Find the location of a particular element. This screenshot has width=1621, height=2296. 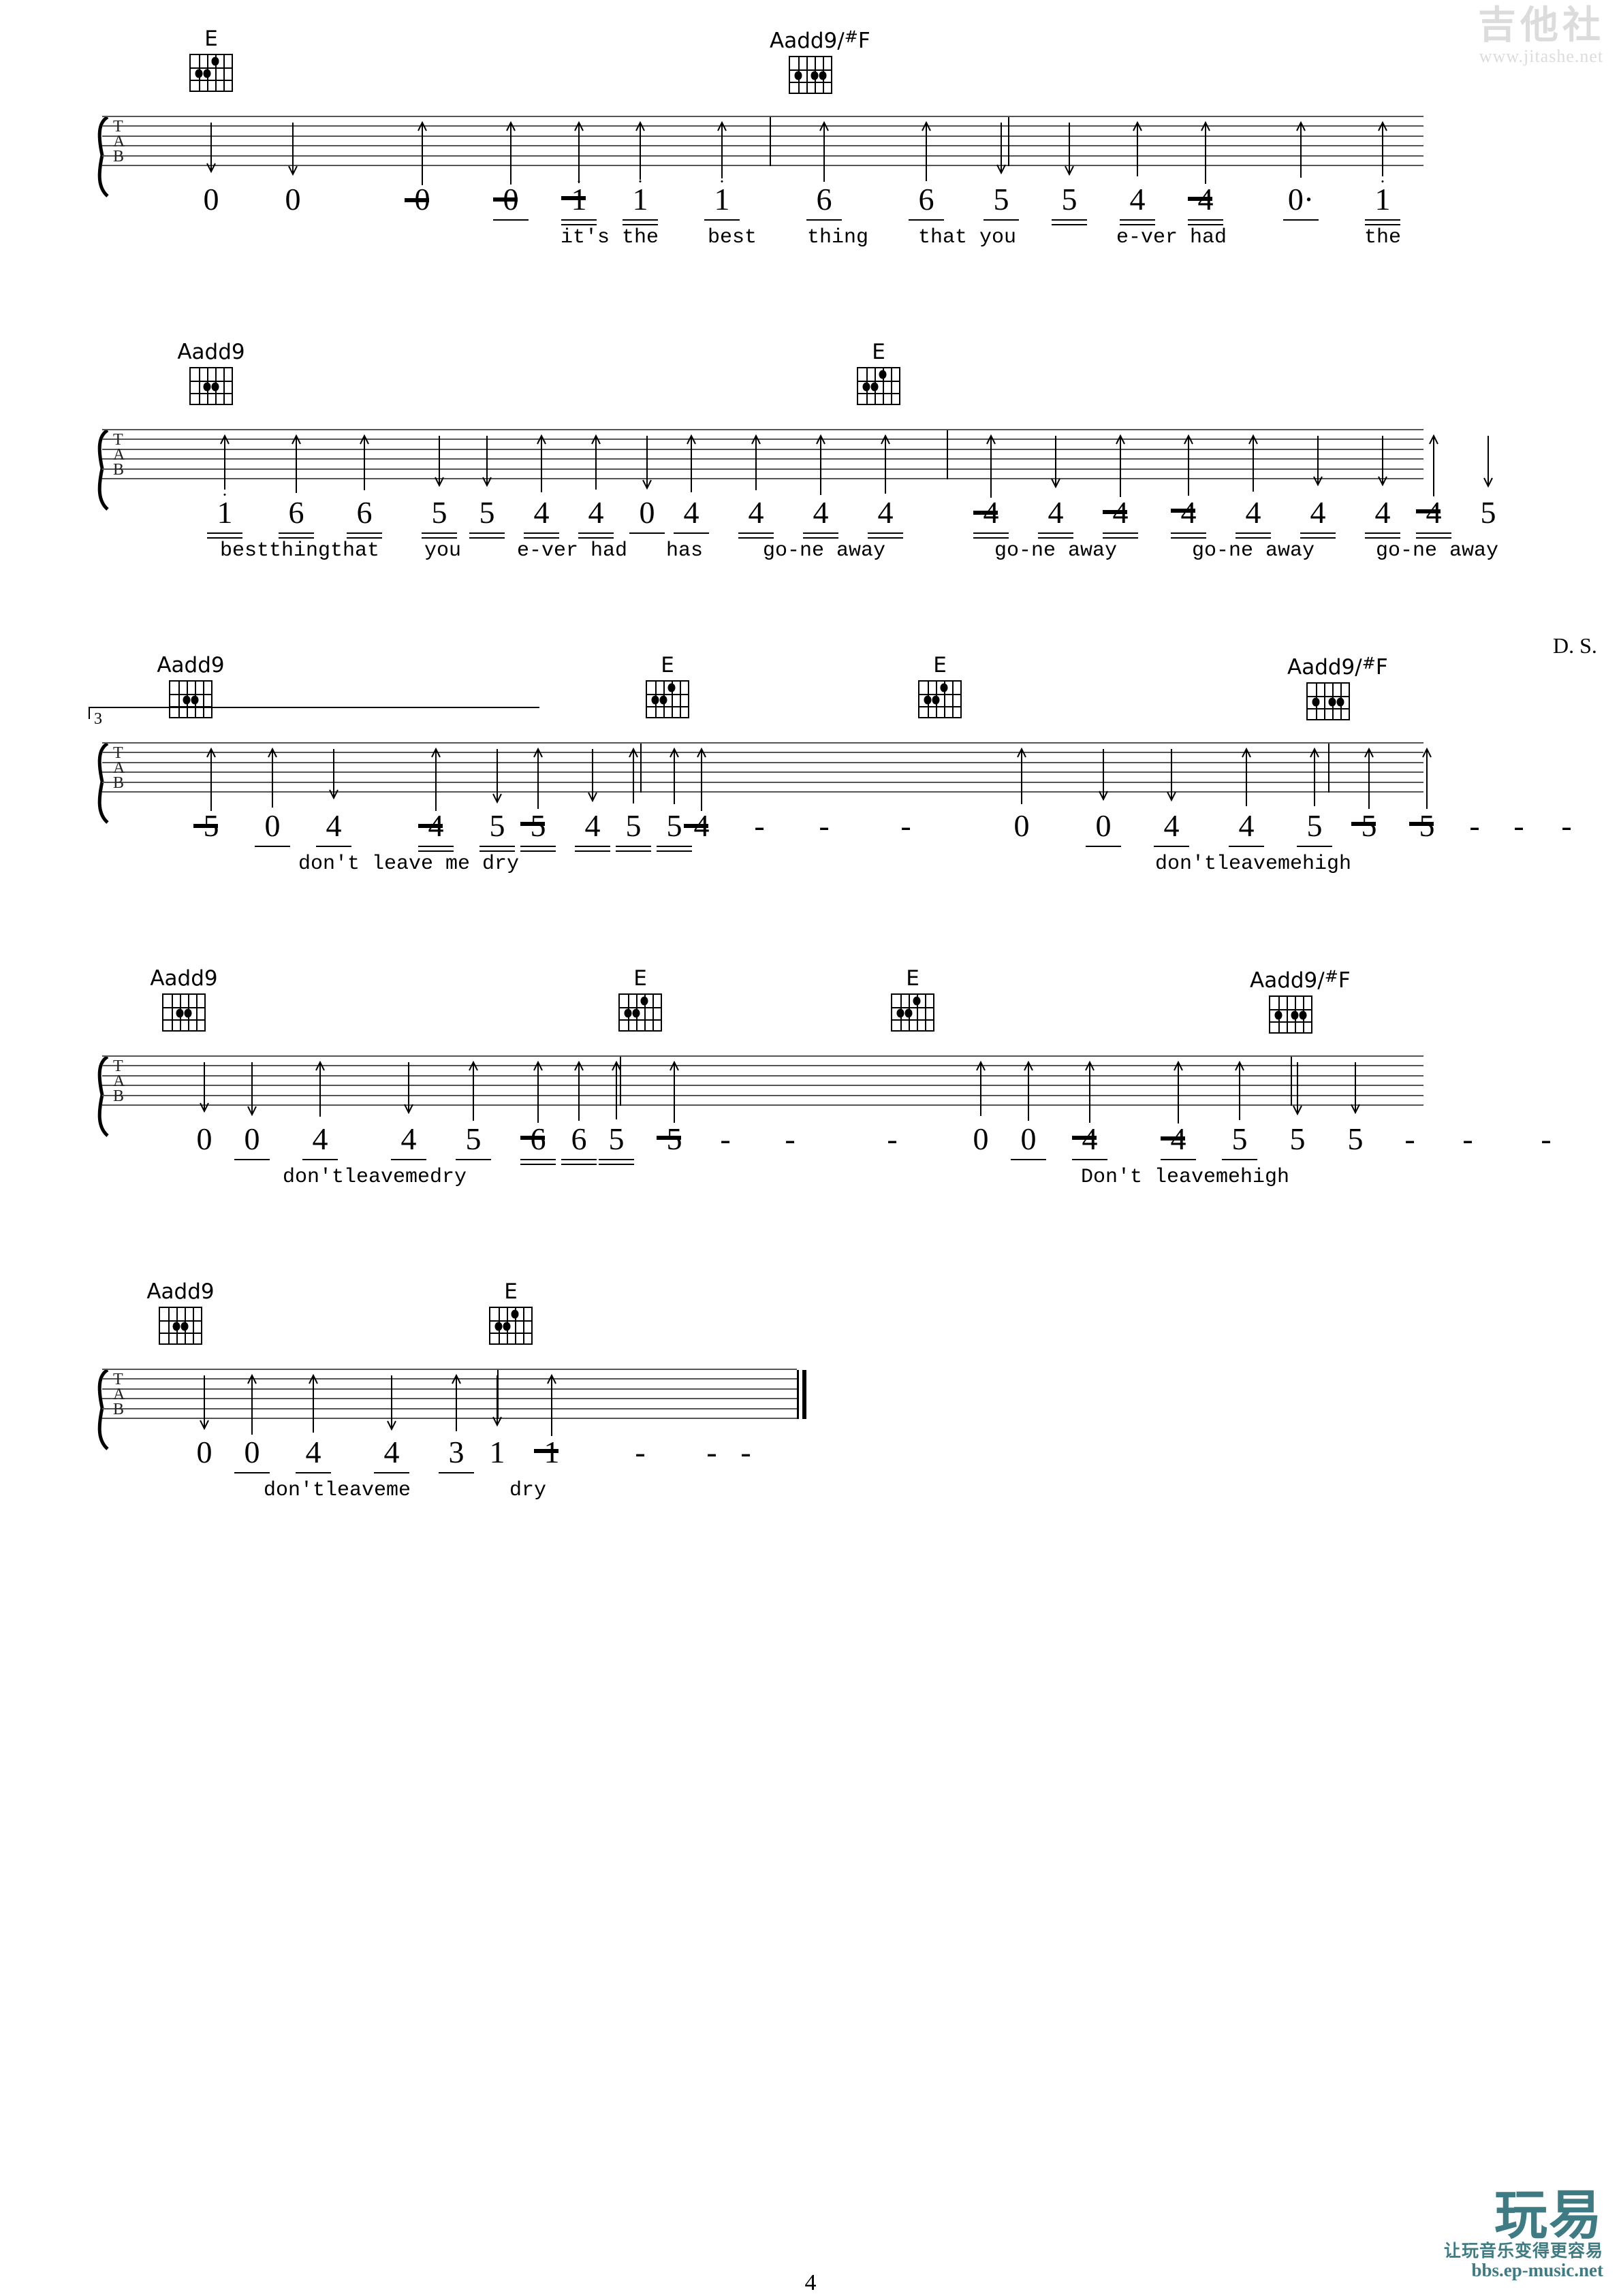

lyric-syllable: the is located at coordinates (1383, 238).